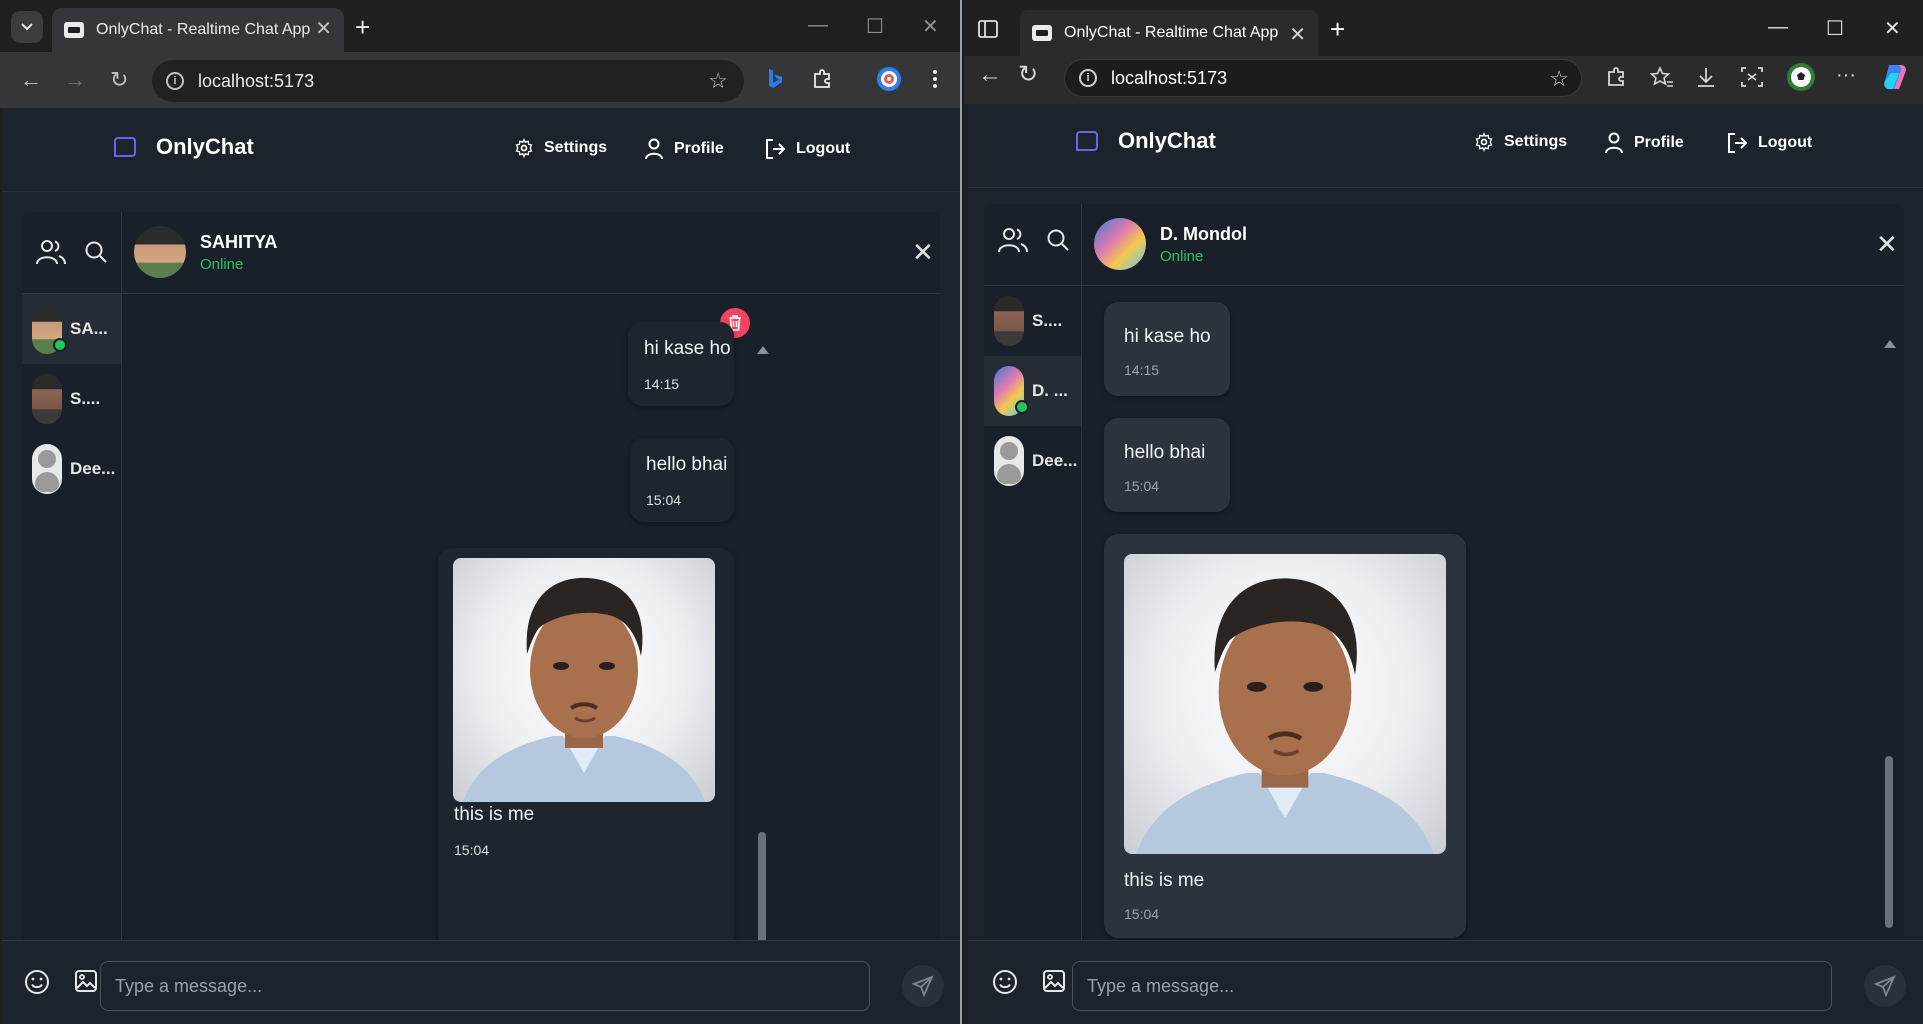  I want to click on browser-menu-icon, so click(935, 79).